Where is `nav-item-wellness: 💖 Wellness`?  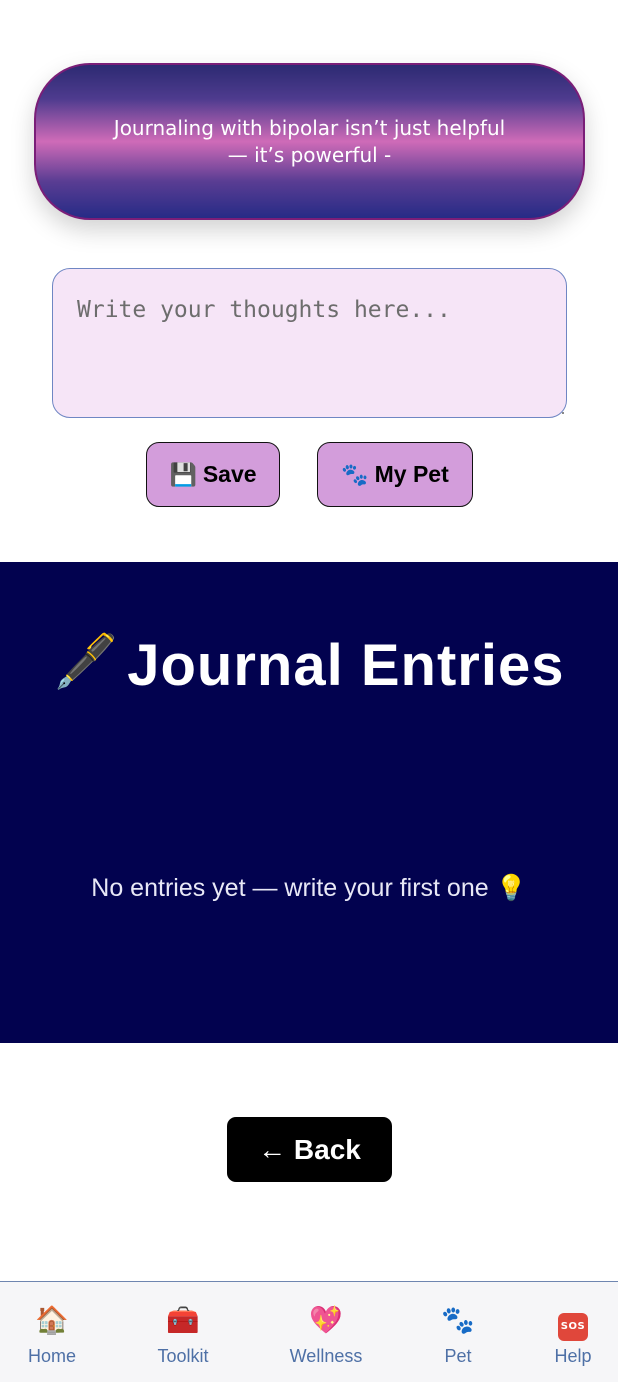 nav-item-wellness: 💖 Wellness is located at coordinates (326, 1335).